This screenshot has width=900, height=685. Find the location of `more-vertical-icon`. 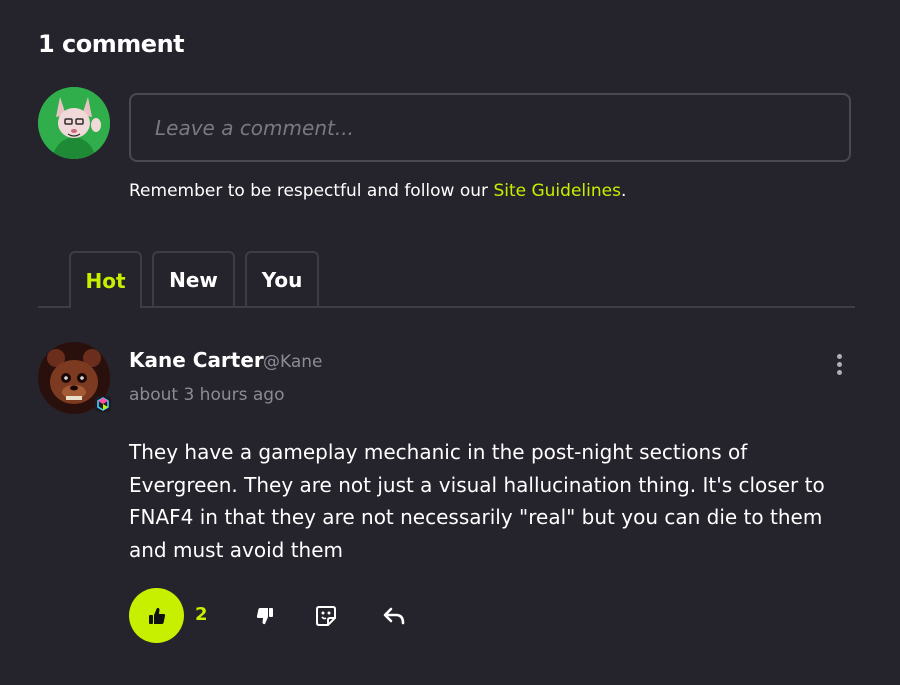

more-vertical-icon is located at coordinates (839, 364).